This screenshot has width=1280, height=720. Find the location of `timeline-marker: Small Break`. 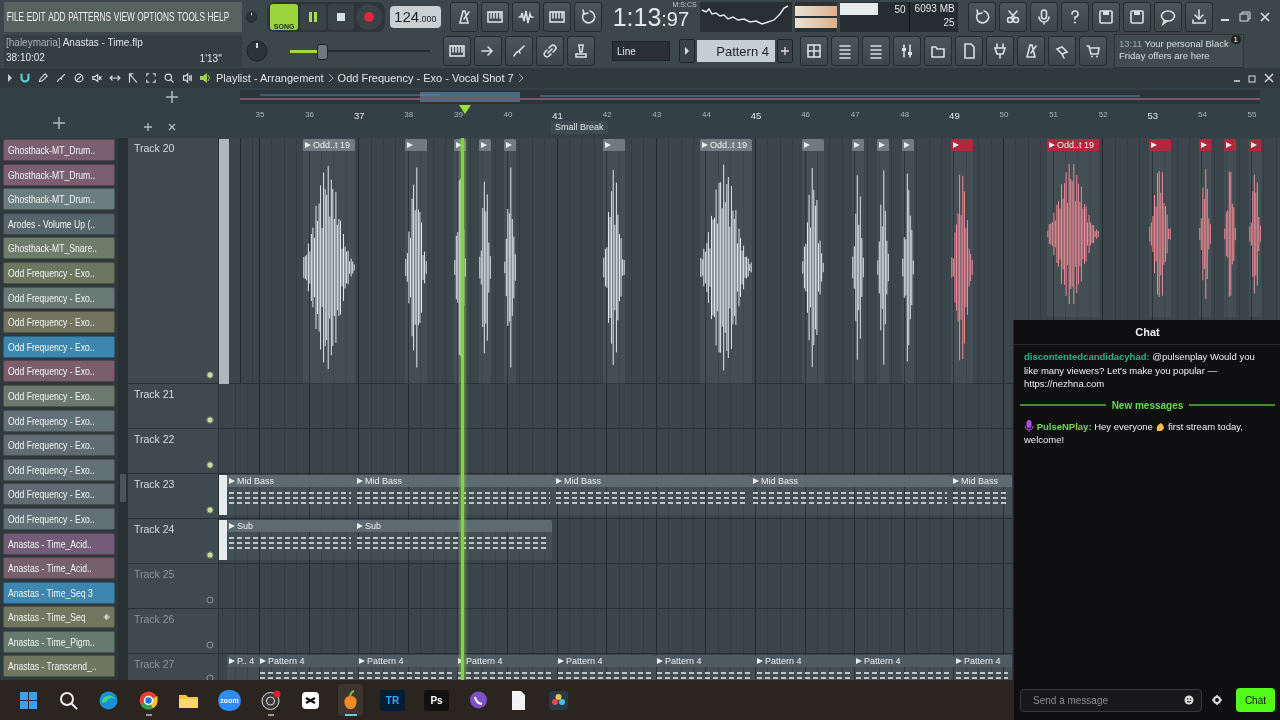

timeline-marker: Small Break is located at coordinates (579, 127).